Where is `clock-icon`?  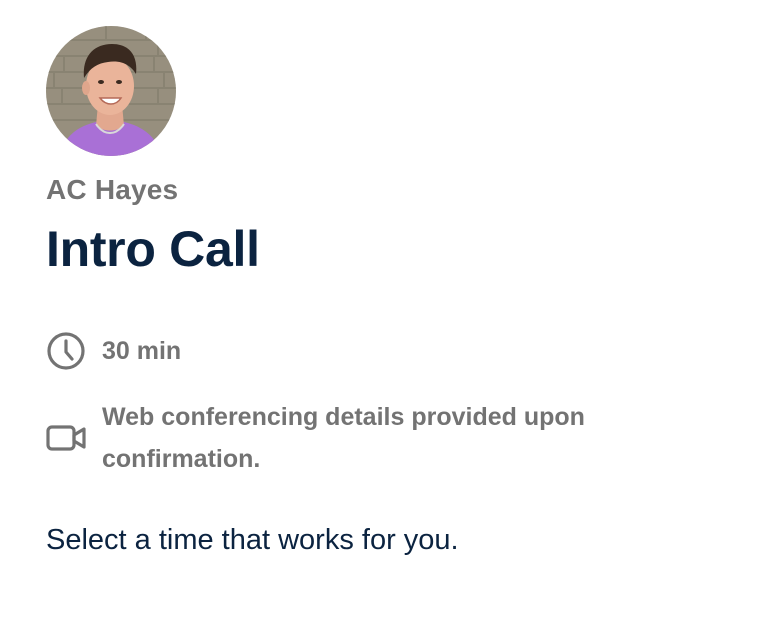
clock-icon is located at coordinates (66, 351).